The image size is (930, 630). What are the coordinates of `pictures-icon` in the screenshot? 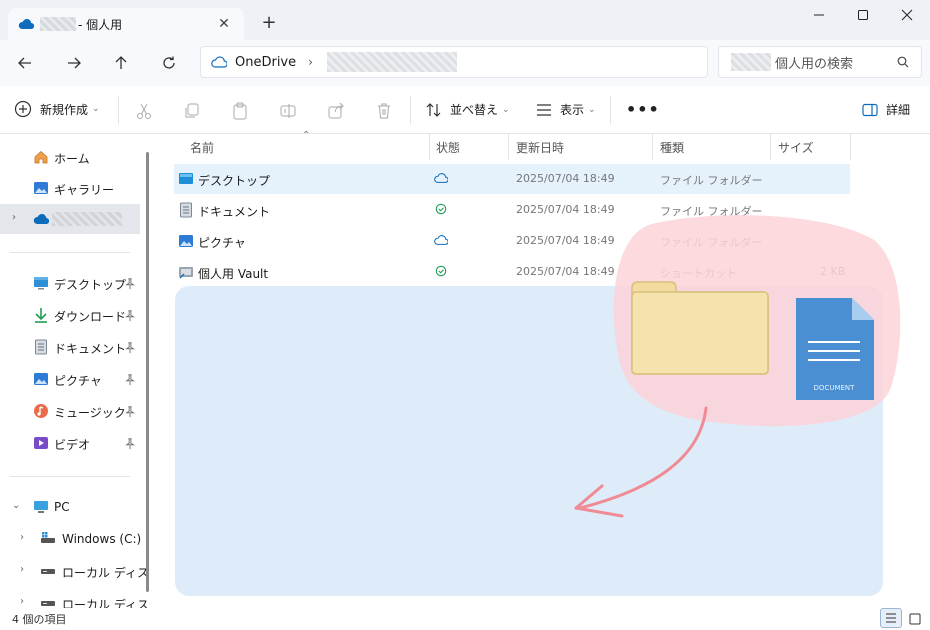 It's located at (41, 379).